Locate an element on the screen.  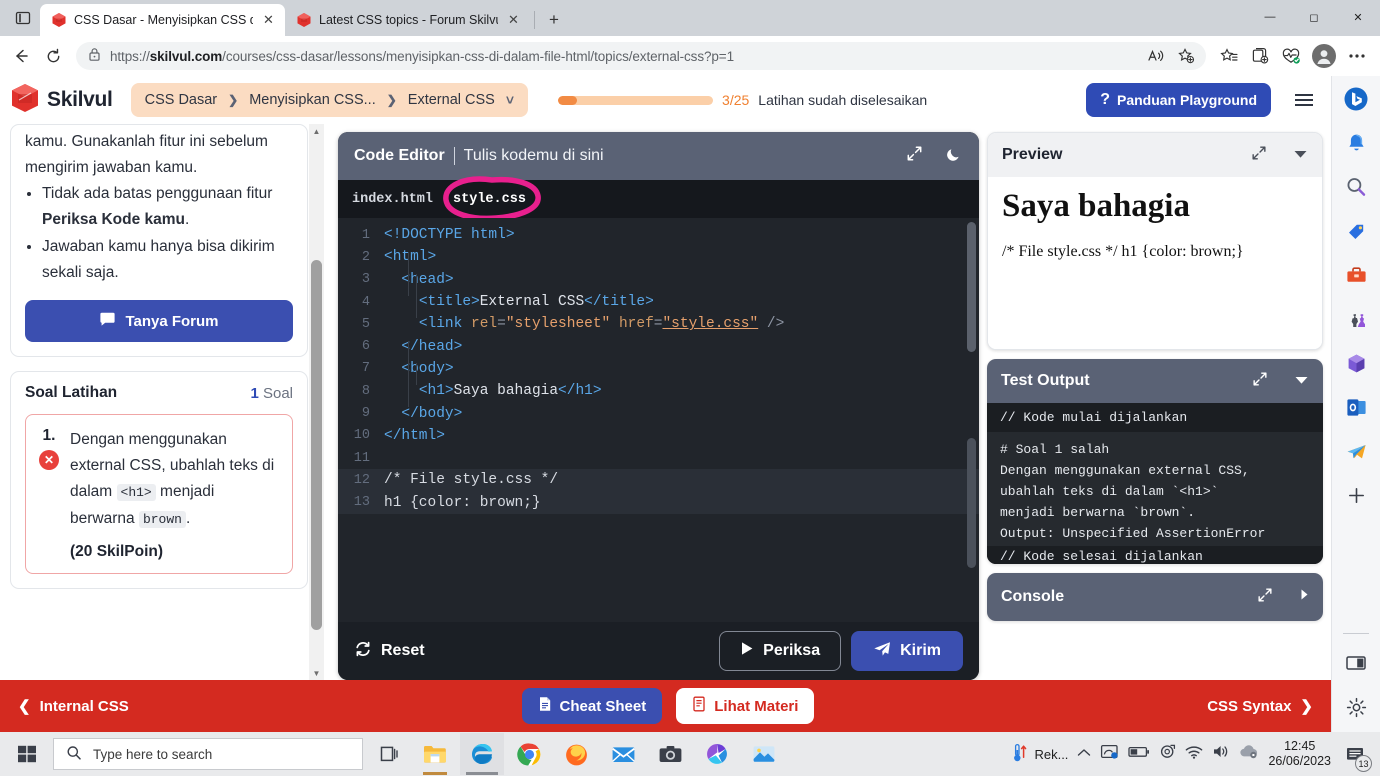
breadcrumb-item-topic: External CSS is located at coordinates (451, 100).